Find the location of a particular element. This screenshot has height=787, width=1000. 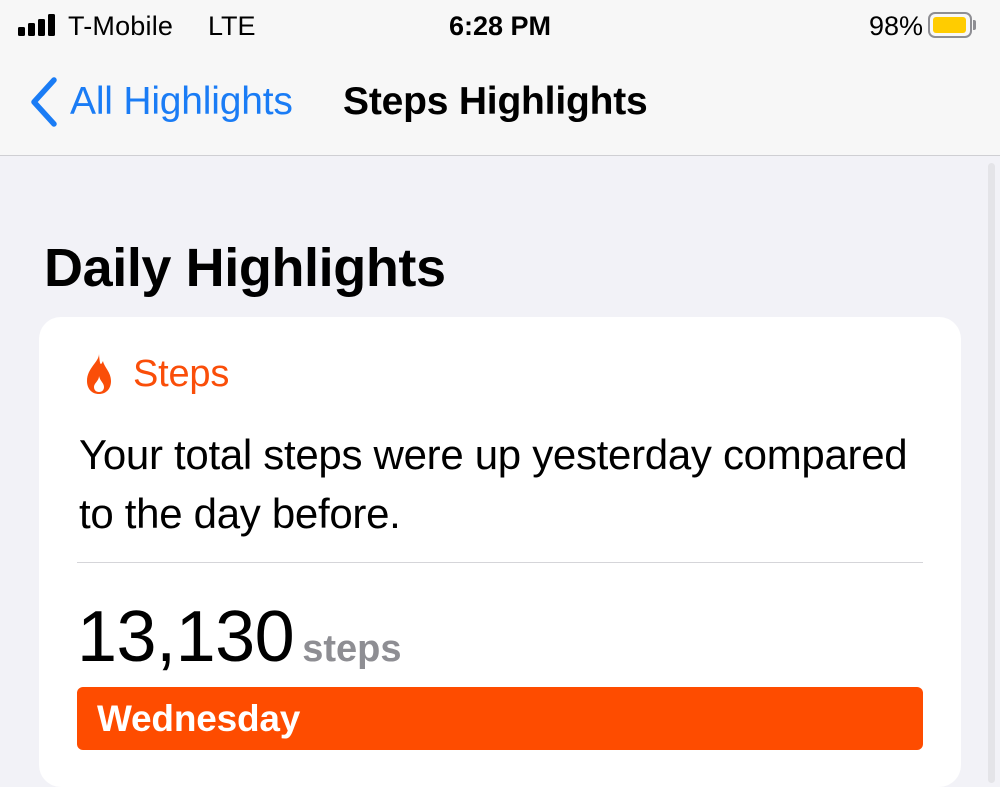

back-button-label: All Highlights is located at coordinates (181, 101).